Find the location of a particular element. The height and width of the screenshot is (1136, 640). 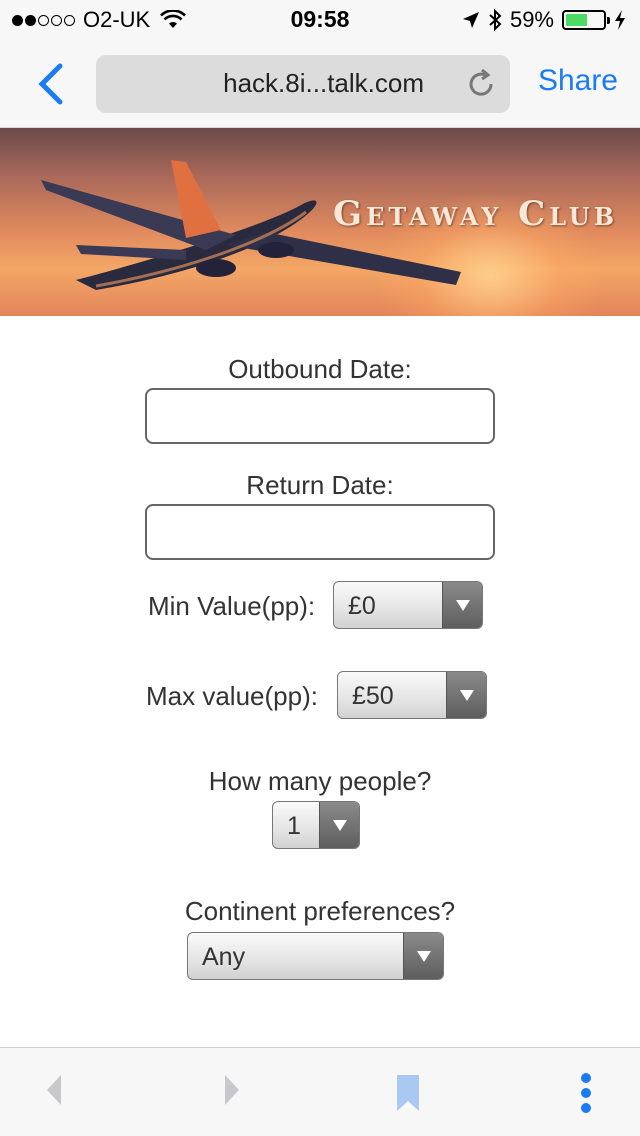

address-bar: hack.8i...talk.com is located at coordinates (303, 84).